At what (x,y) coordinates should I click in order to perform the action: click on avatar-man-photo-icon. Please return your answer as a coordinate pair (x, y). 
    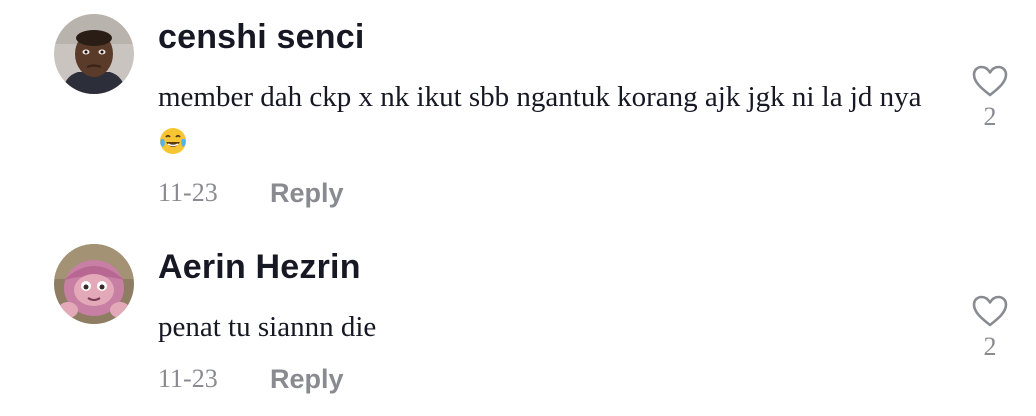
    Looking at the image, I should click on (94, 54).